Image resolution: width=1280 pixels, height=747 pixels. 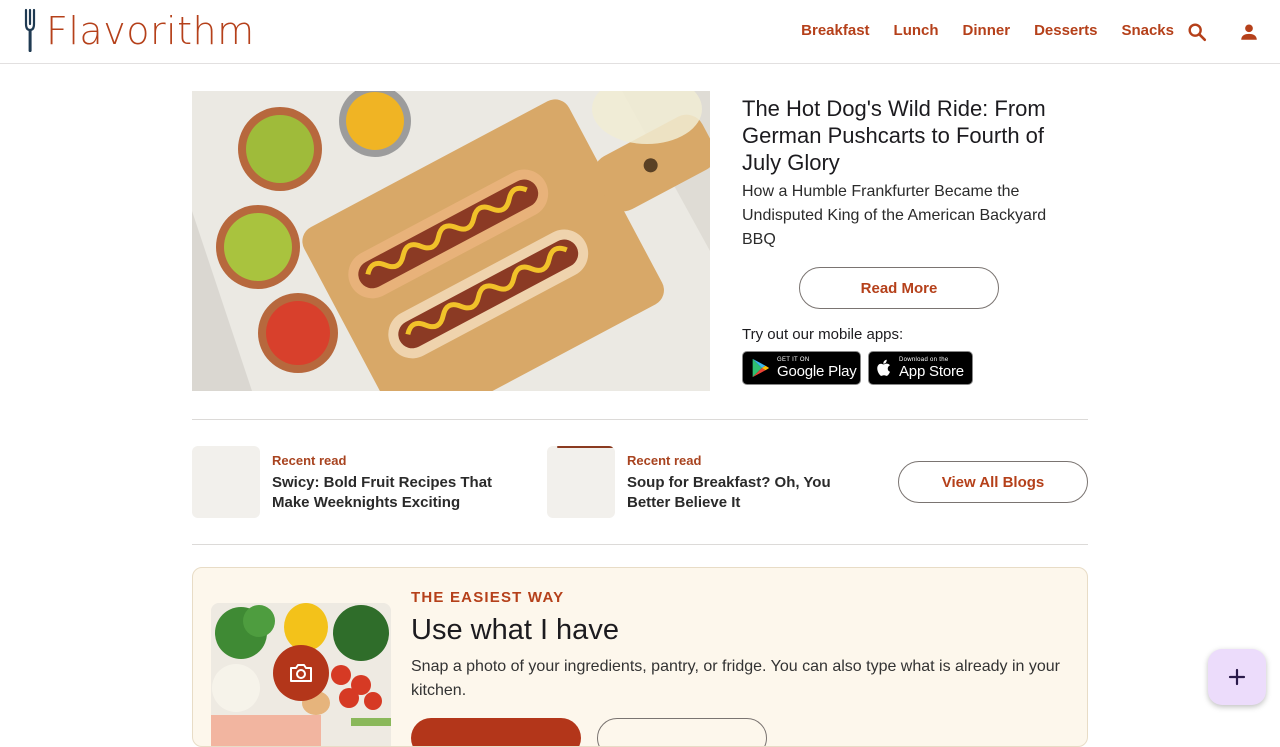 I want to click on ingredients-image, so click(x=301, y=674).